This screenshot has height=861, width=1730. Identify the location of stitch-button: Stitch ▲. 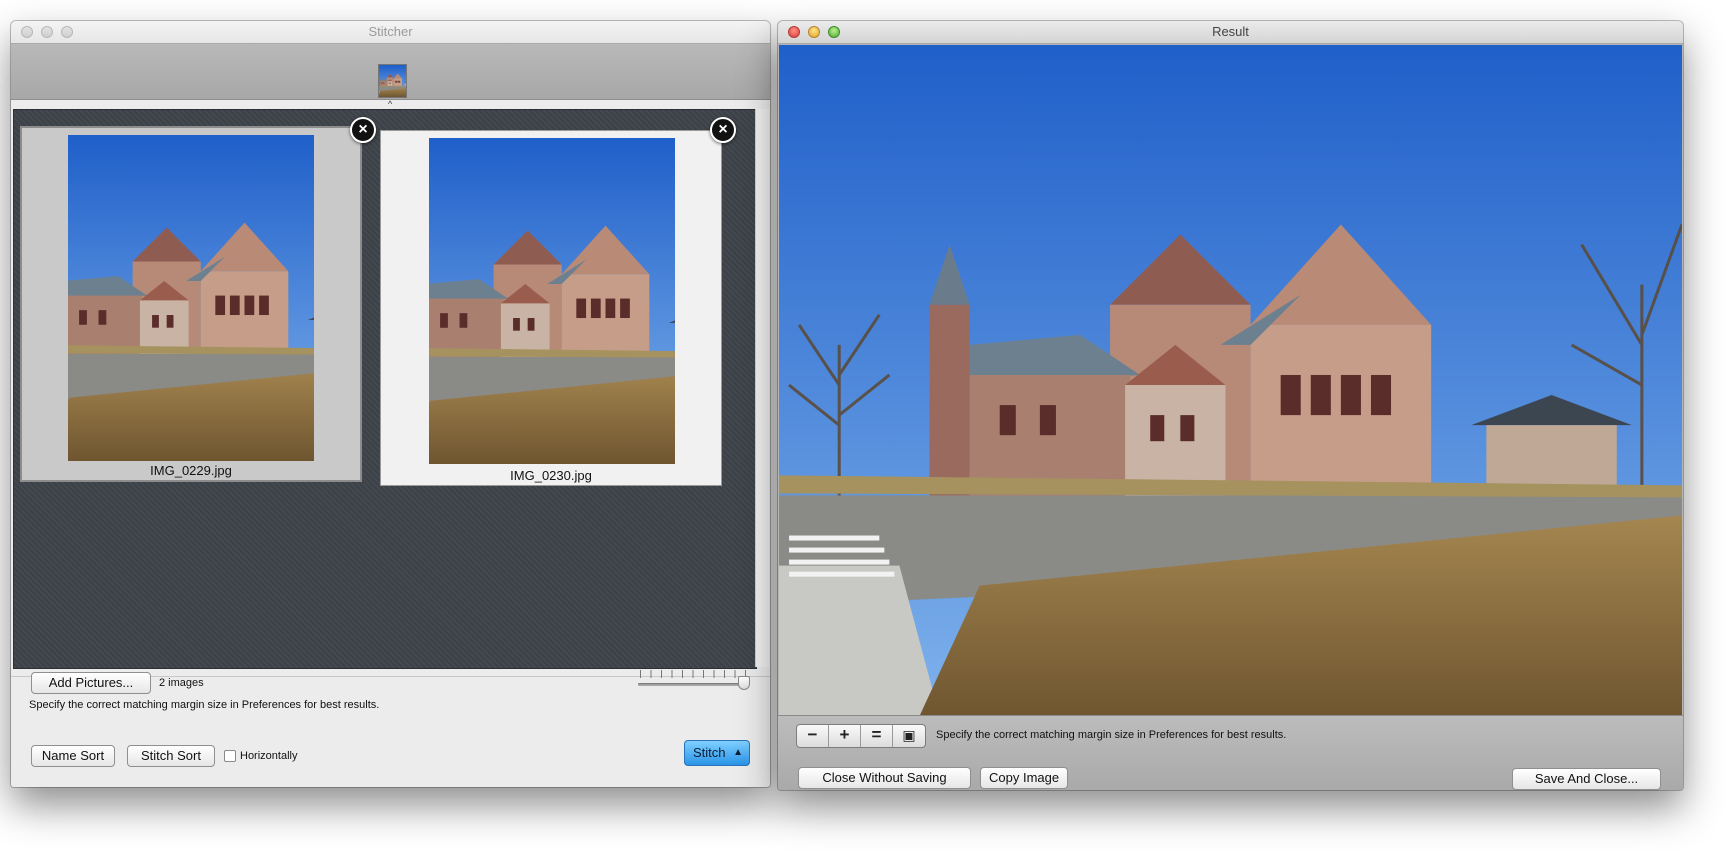
(717, 753).